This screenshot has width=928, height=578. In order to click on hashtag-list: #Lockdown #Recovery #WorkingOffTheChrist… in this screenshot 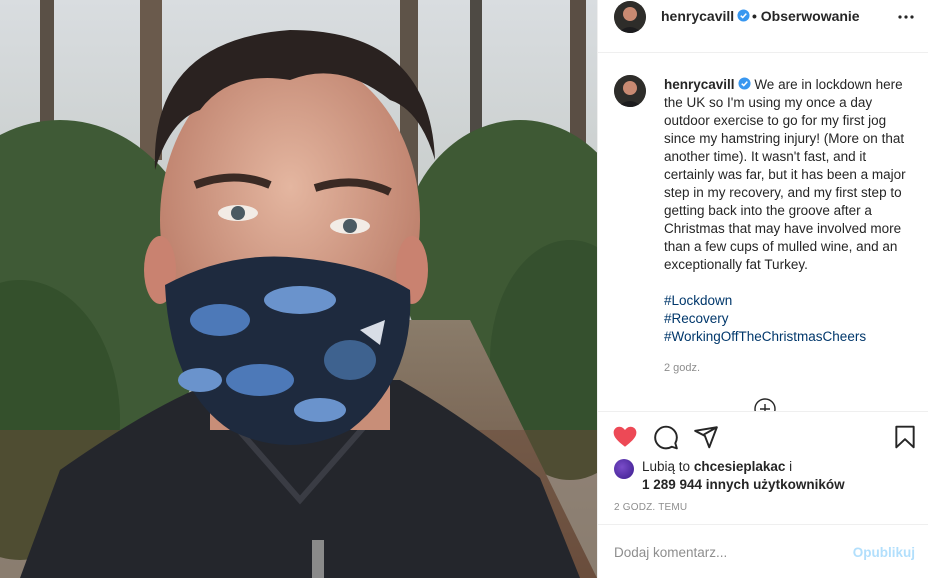, I will do `click(765, 319)`.